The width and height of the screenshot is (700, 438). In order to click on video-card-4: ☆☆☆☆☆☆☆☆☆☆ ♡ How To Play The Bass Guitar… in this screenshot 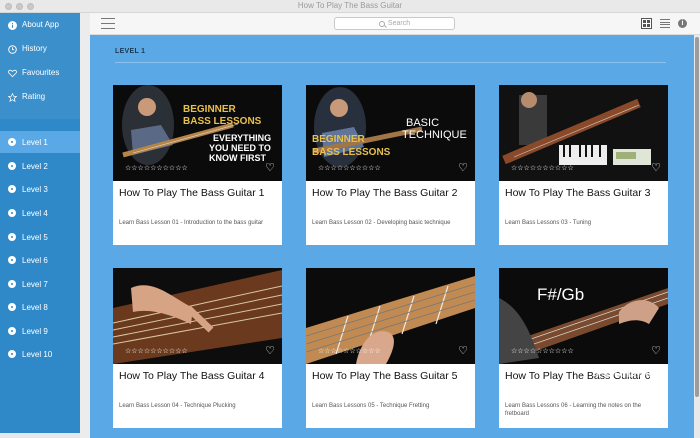, I will do `click(197, 348)`.